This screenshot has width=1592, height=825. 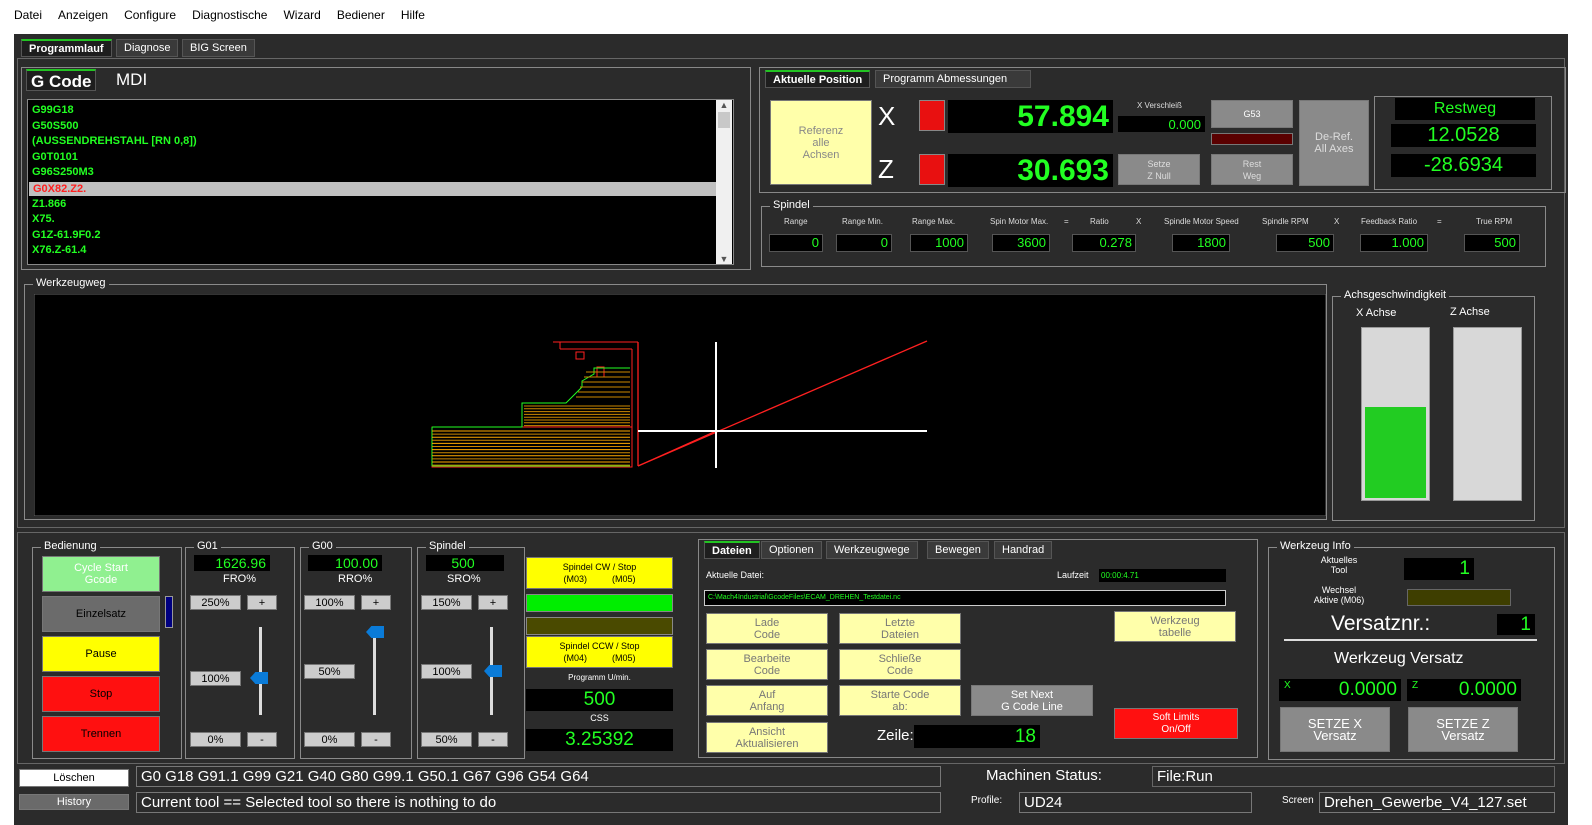 What do you see at coordinates (380, 188) in the screenshot?
I see `gcode-line-selected: G0X82.Z2.` at bounding box center [380, 188].